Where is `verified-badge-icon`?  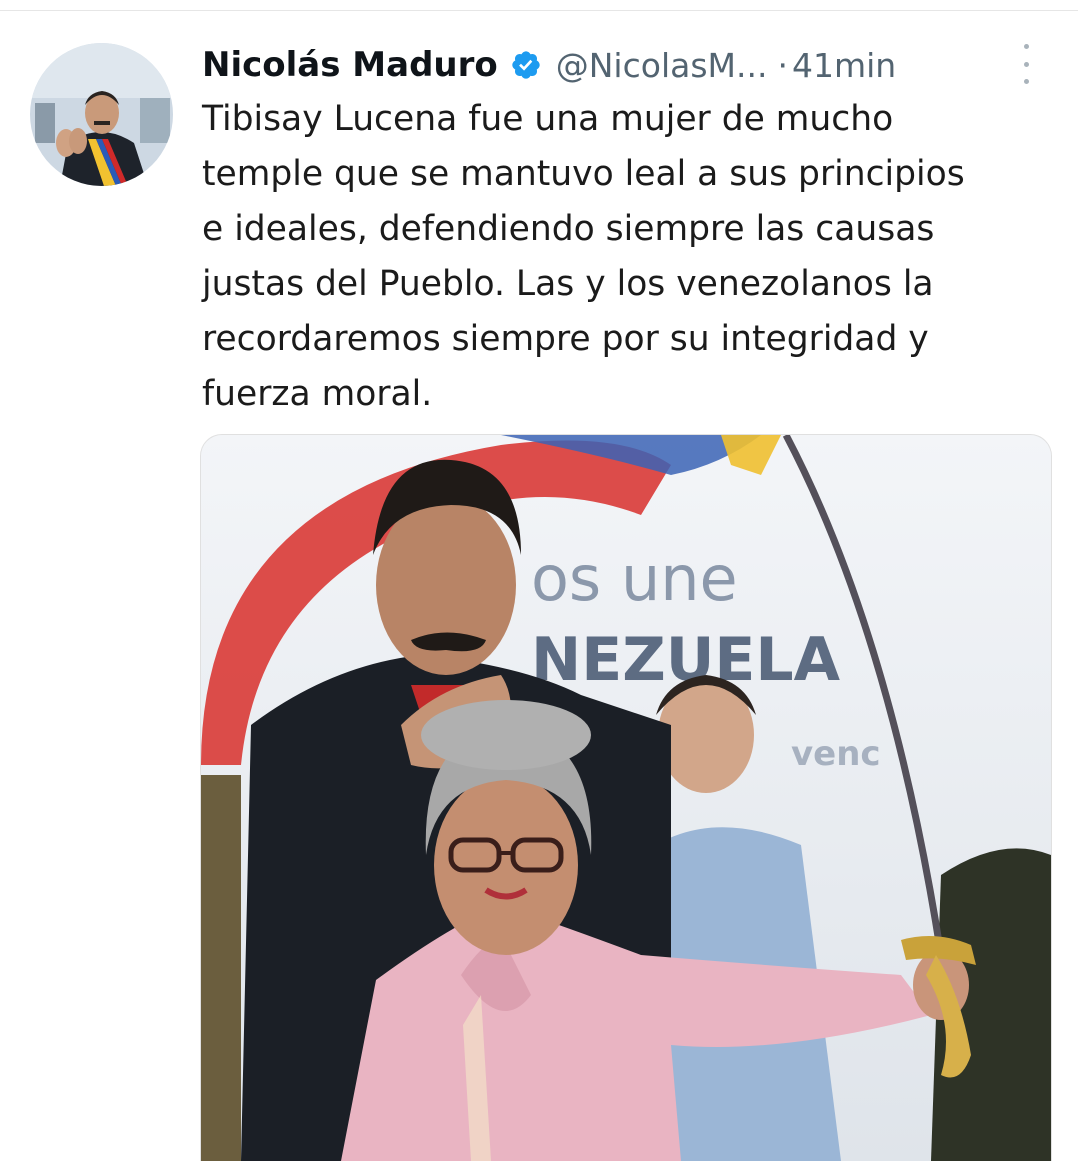
verified-badge-icon is located at coordinates (526, 65).